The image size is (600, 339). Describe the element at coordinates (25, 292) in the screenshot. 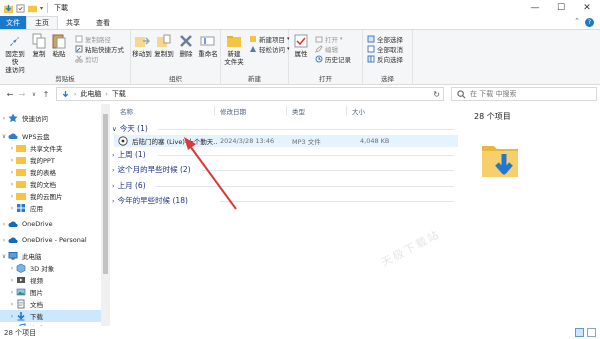

I see `sidebar-item-pictures: › 图片` at that location.